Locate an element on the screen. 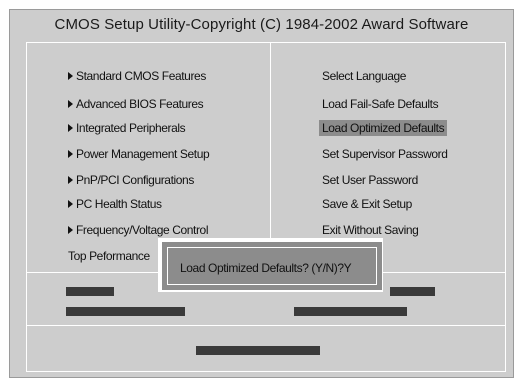  menu-item-label: Exit Without Saving is located at coordinates (370, 230).